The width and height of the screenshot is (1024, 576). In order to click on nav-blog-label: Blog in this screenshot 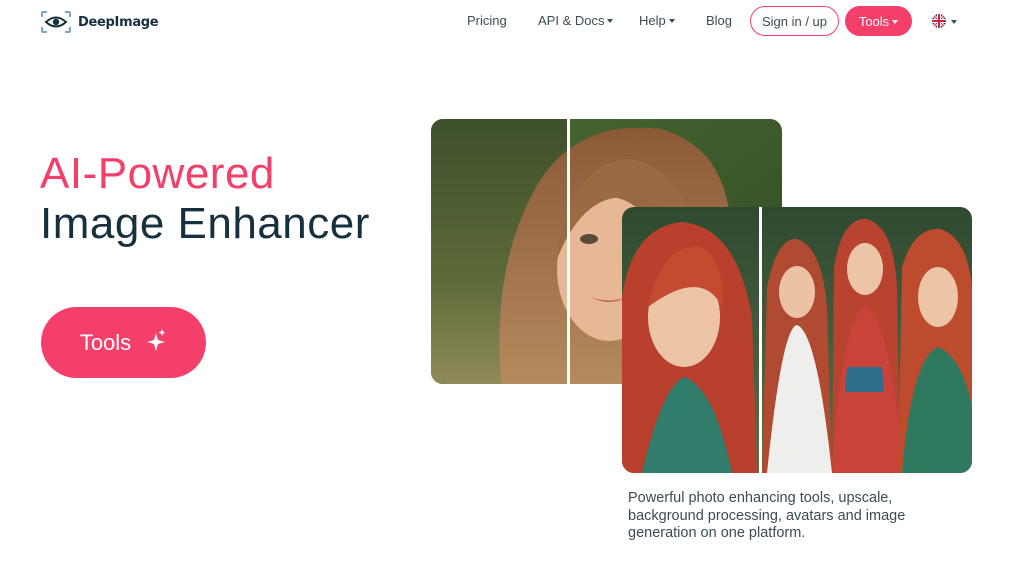, I will do `click(719, 20)`.